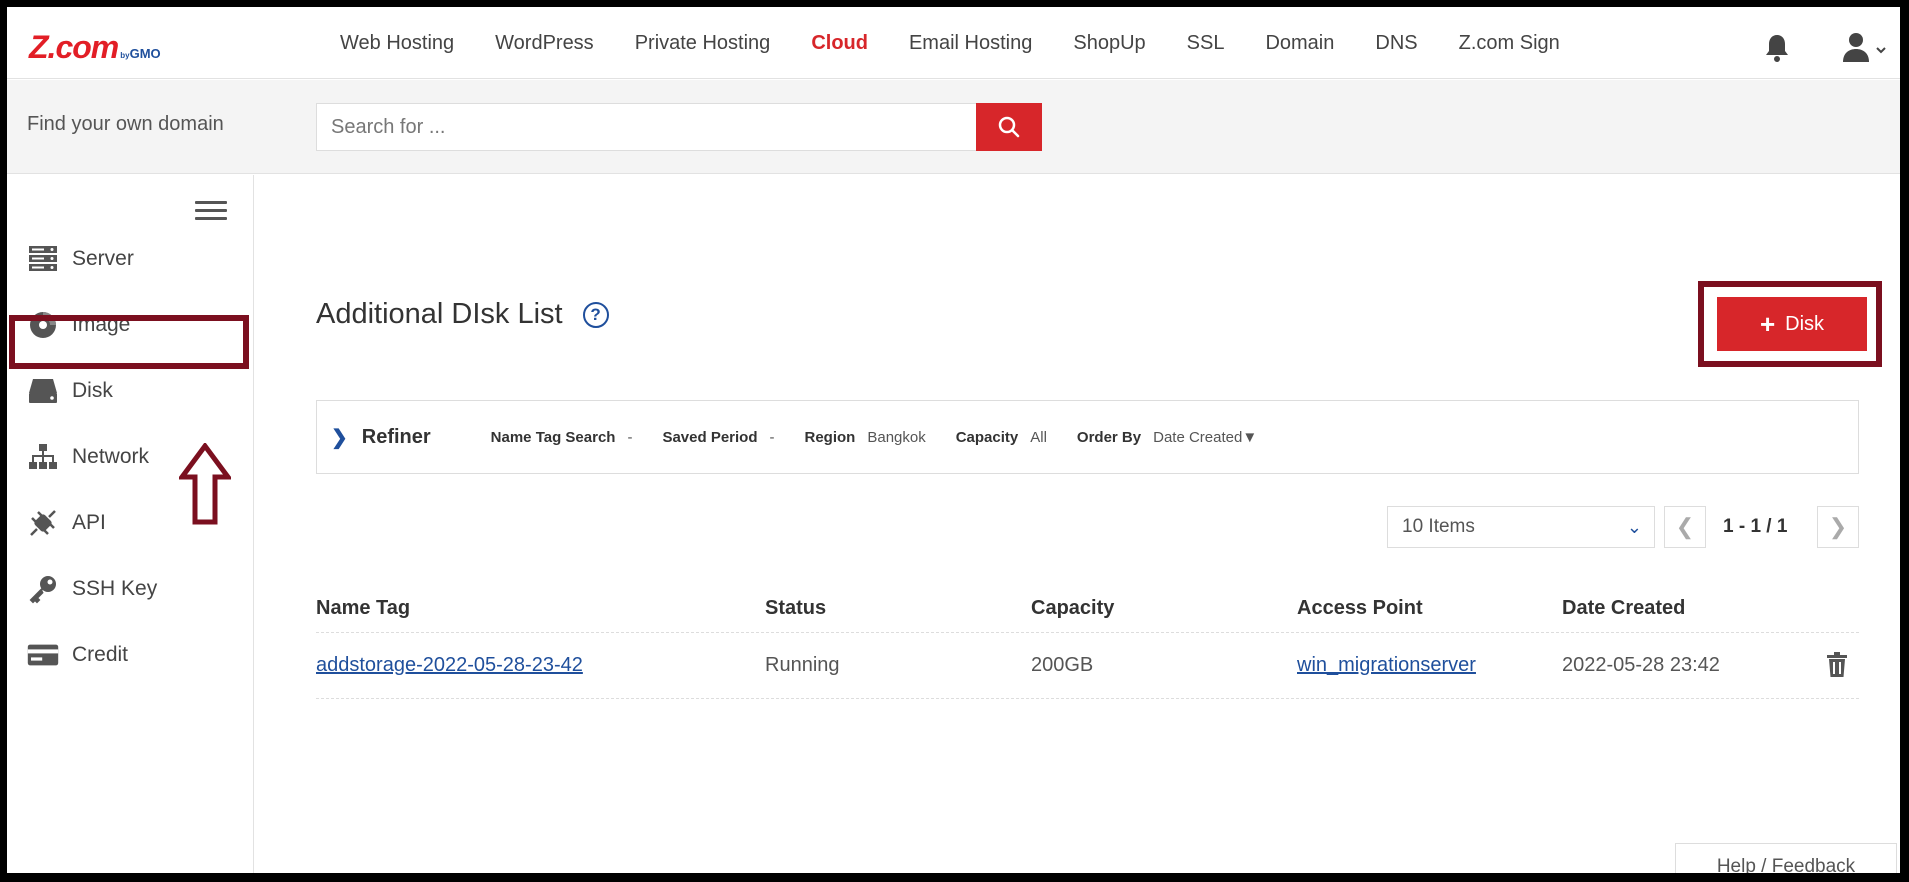 This screenshot has height=882, width=1909. What do you see at coordinates (830, 437) in the screenshot?
I see `filter-key: Region` at bounding box center [830, 437].